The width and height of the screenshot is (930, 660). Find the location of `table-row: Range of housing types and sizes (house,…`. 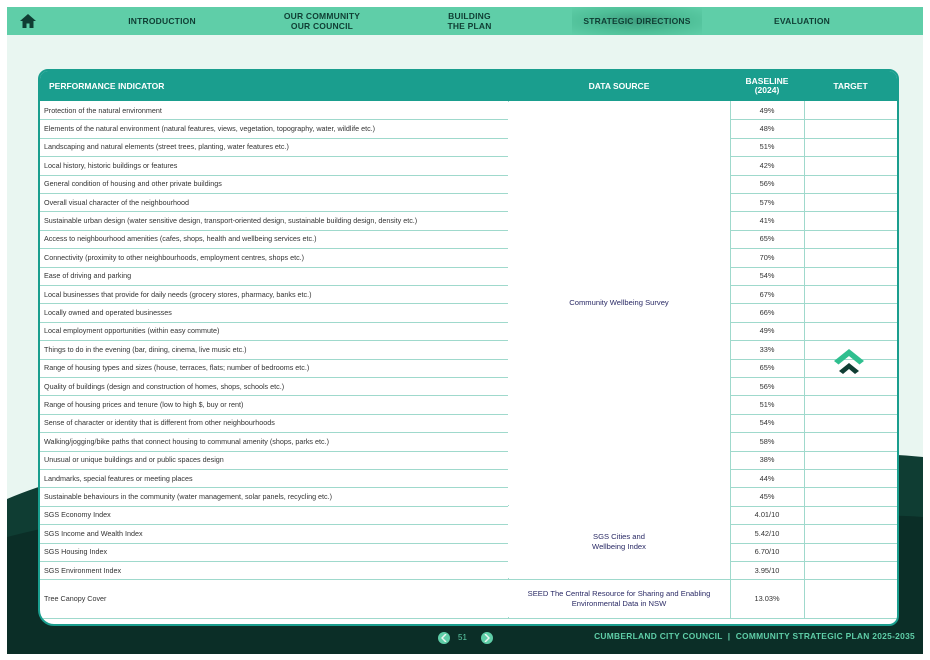

table-row: Range of housing types and sizes (house,… is located at coordinates (468, 368).